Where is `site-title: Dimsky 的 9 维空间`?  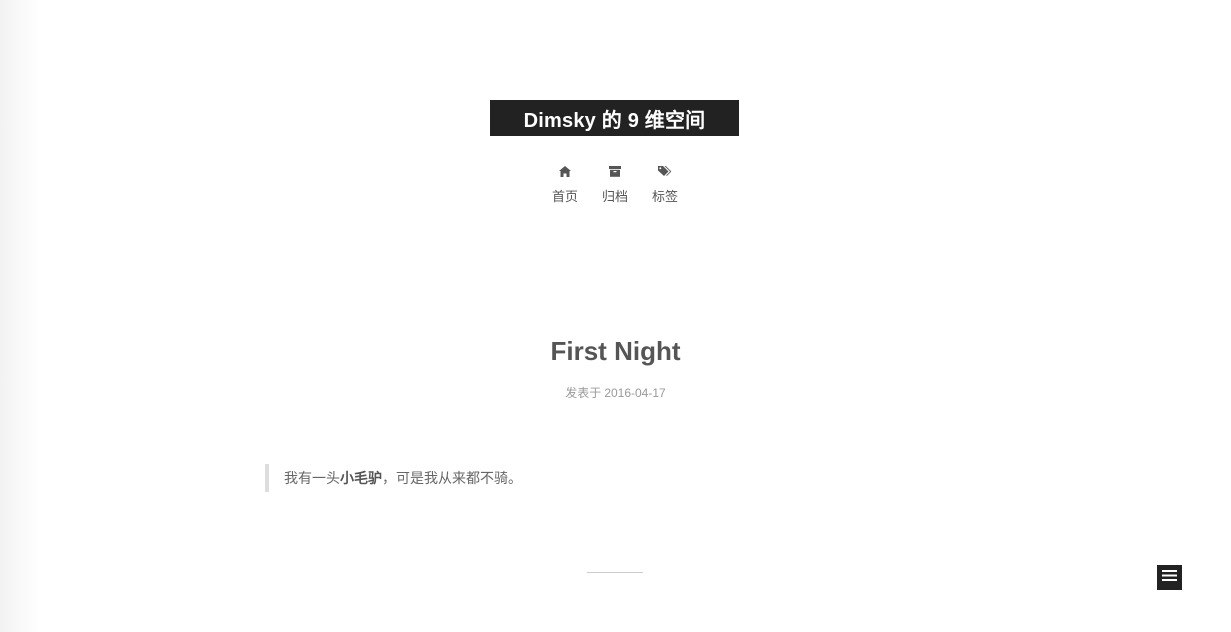 site-title: Dimsky 的 9 维空间 is located at coordinates (615, 118).